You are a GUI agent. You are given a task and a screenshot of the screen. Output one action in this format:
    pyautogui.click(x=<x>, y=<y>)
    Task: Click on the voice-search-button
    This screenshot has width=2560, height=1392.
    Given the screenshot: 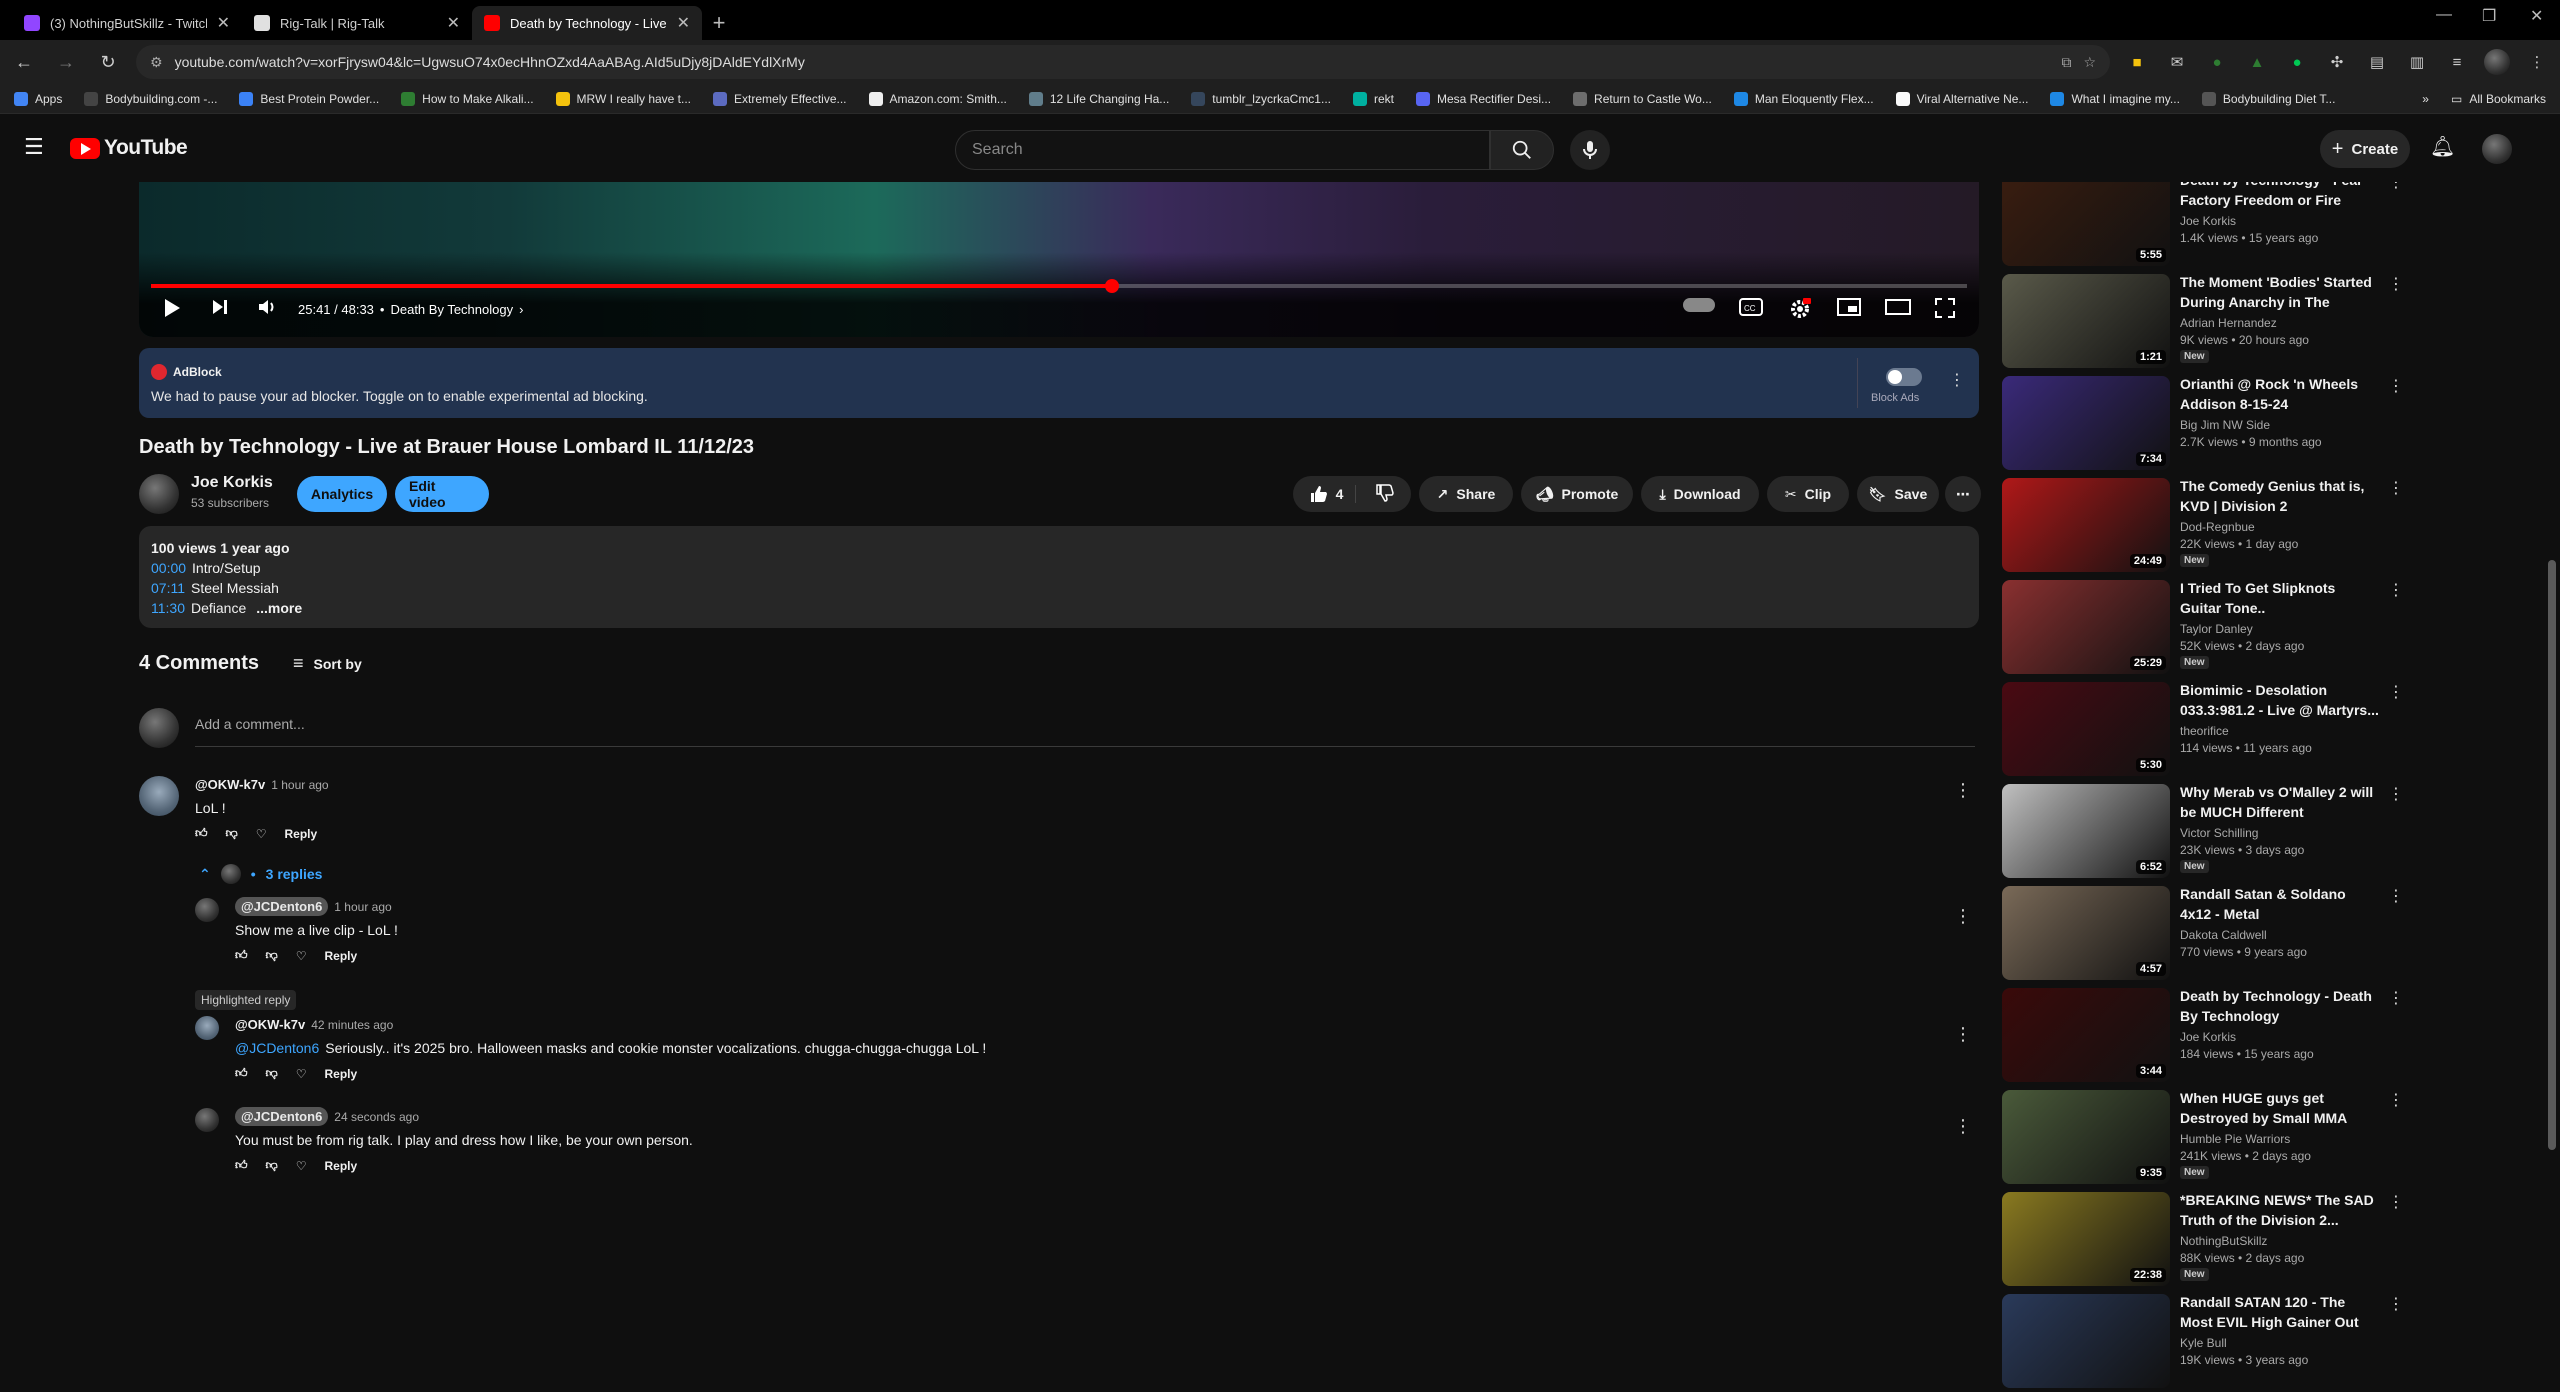 What is the action you would take?
    pyautogui.click(x=1590, y=150)
    